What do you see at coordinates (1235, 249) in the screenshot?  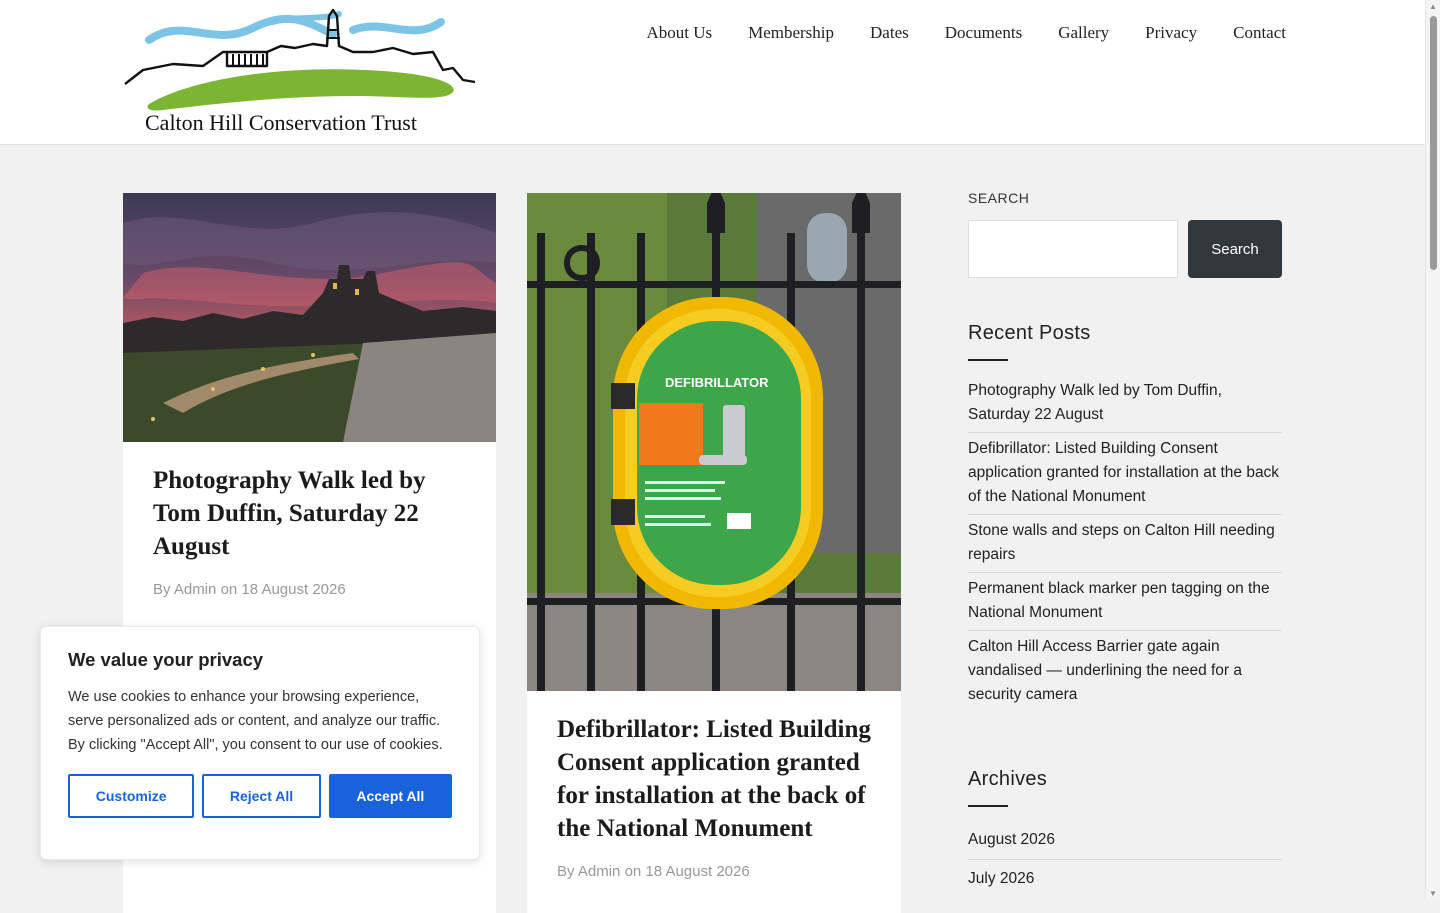 I see `search-button: Search` at bounding box center [1235, 249].